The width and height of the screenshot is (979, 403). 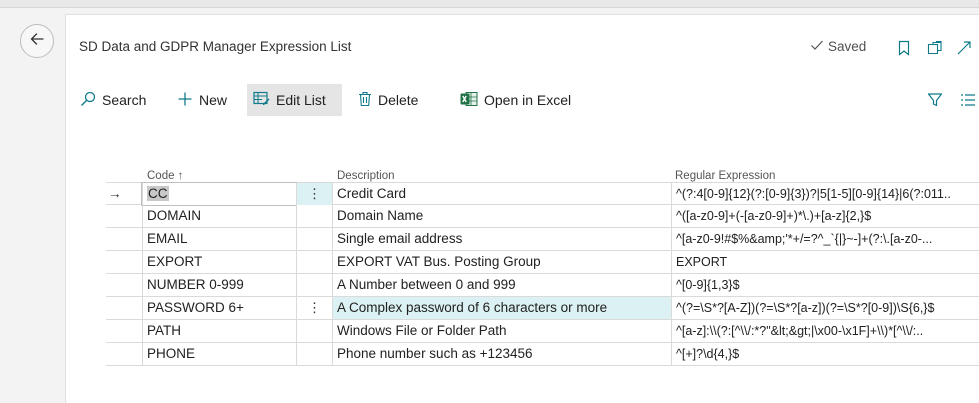 I want to click on back-button, so click(x=37, y=41).